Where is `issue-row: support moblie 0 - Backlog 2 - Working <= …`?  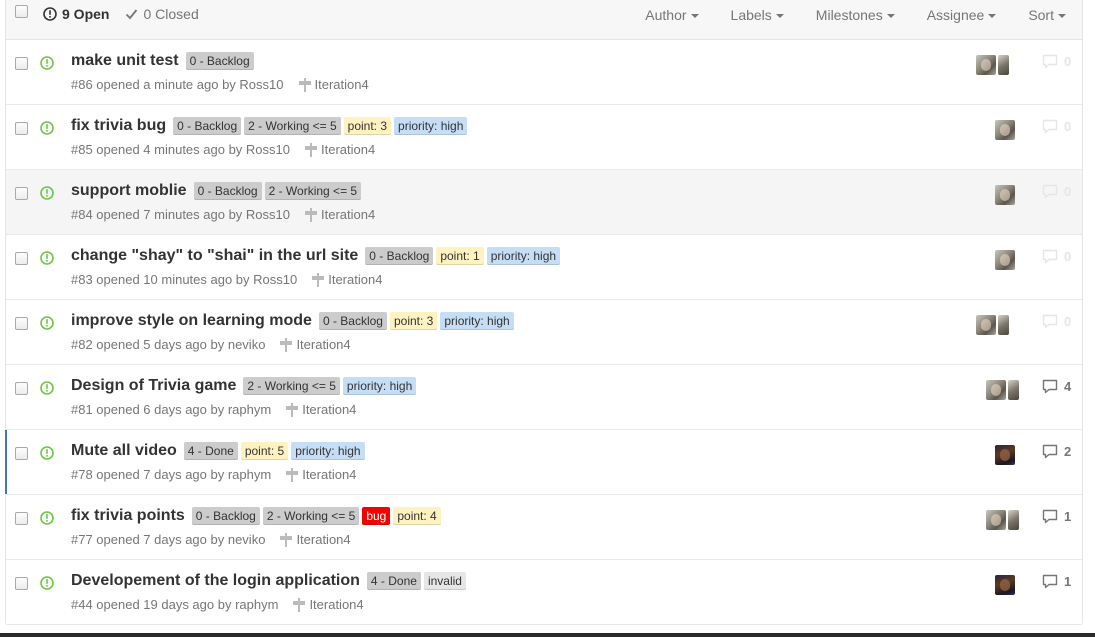
issue-row: support moblie 0 - Backlog 2 - Working <= … is located at coordinates (544, 202).